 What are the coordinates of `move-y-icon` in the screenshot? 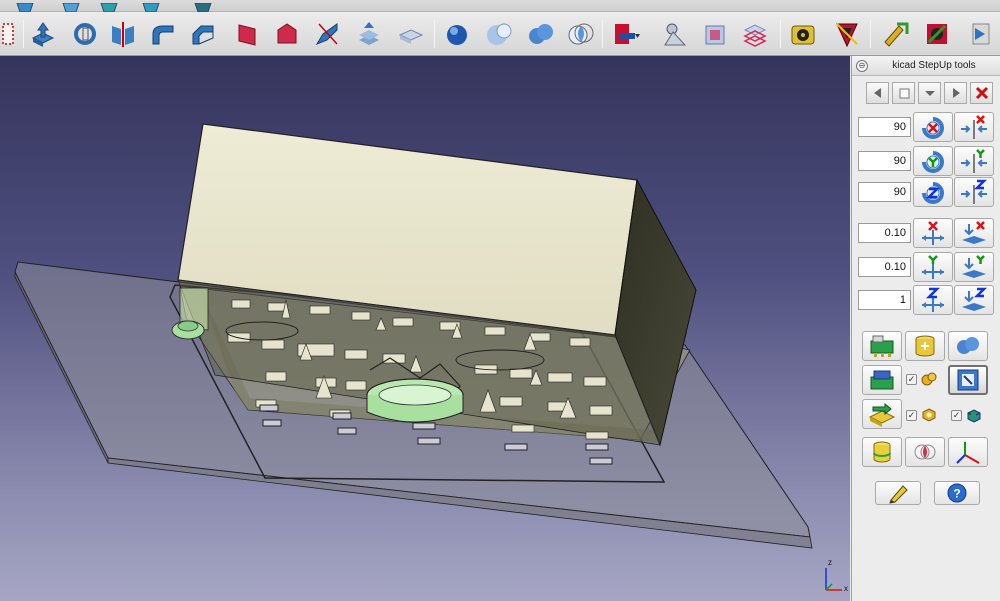 It's located at (974, 266).